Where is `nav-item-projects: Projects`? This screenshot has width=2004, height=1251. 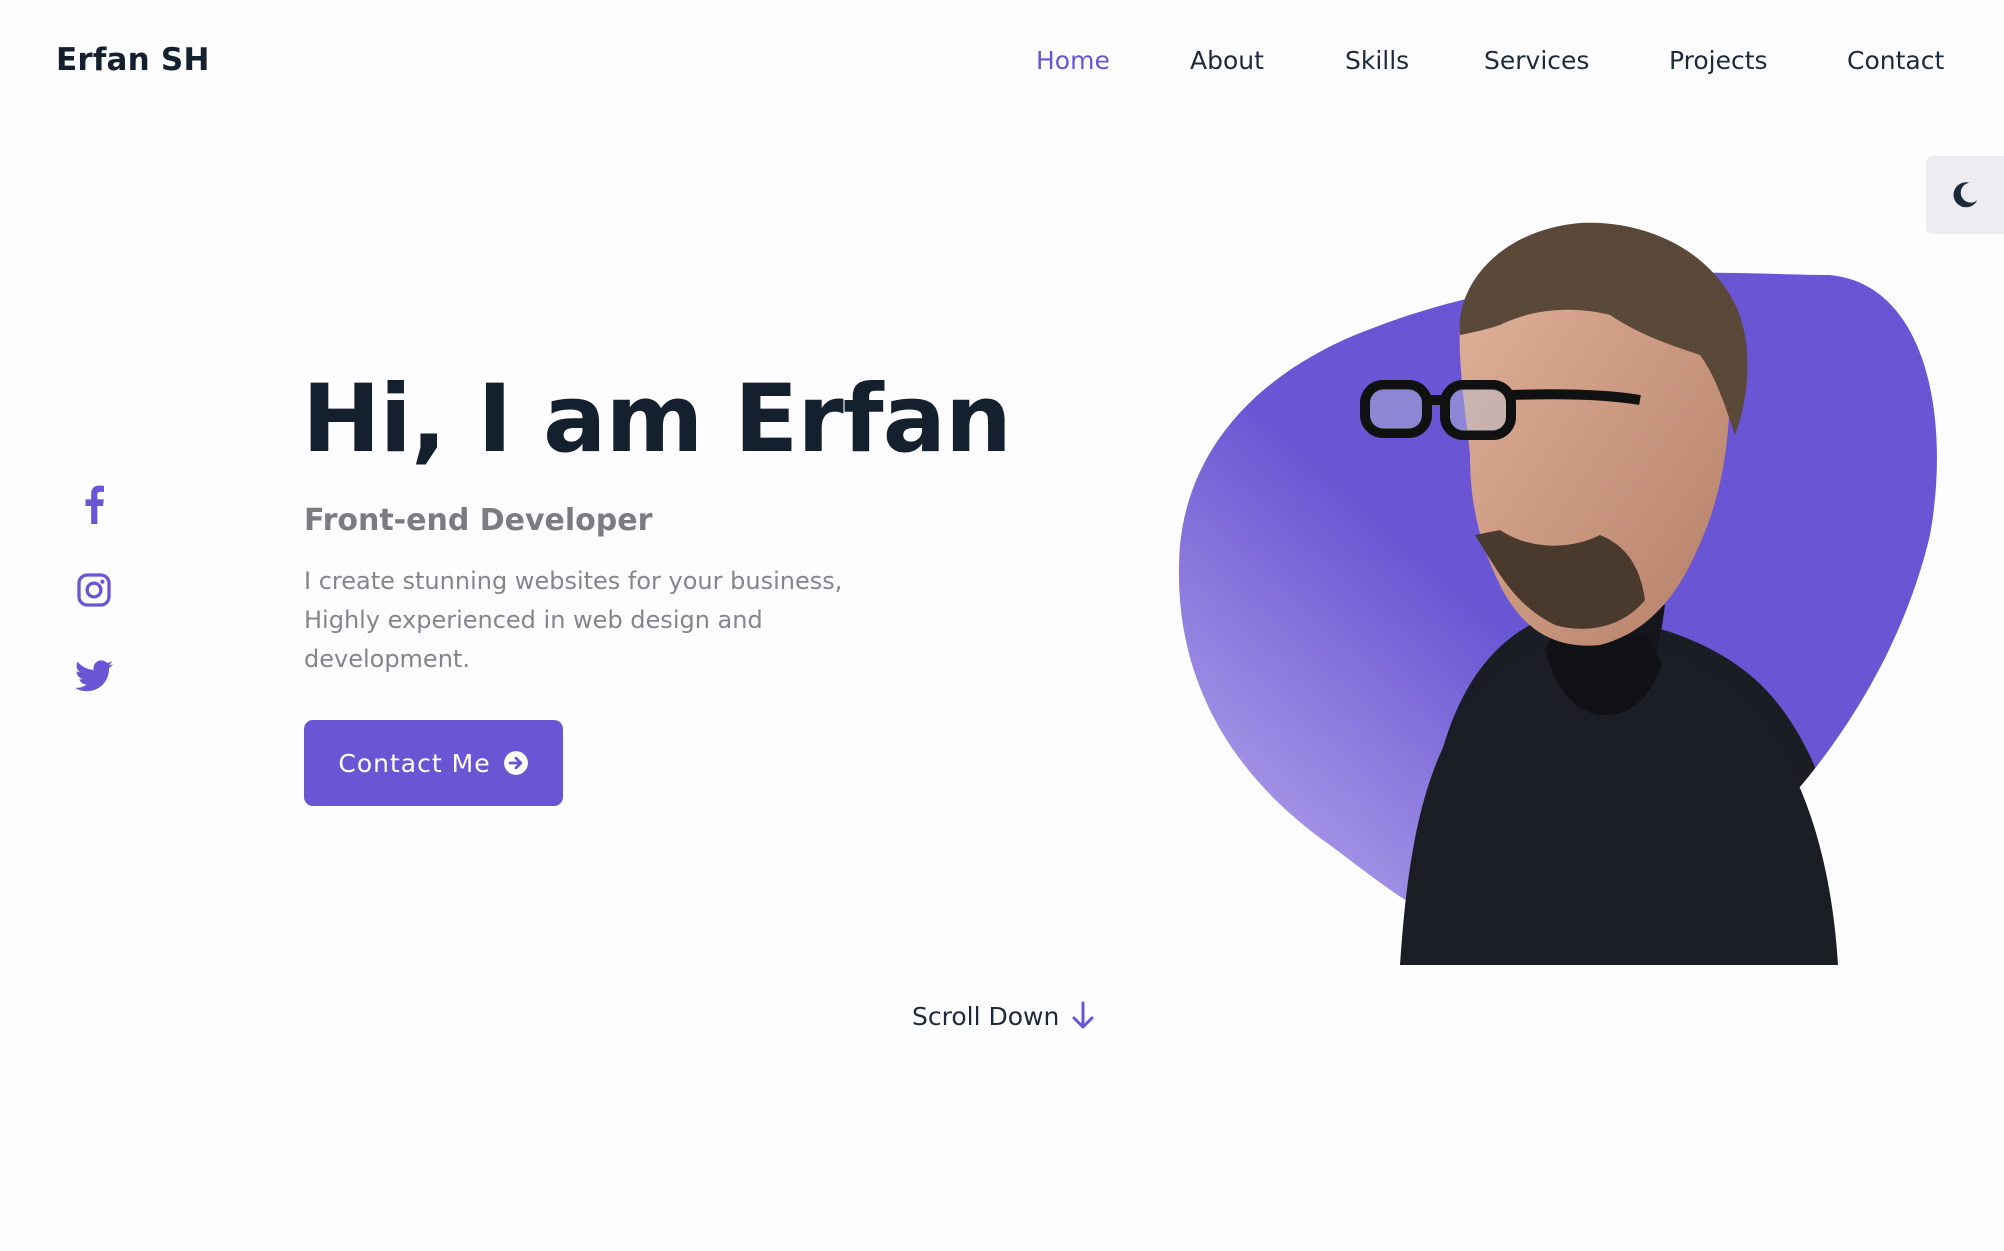
nav-item-projects: Projects is located at coordinates (1718, 60).